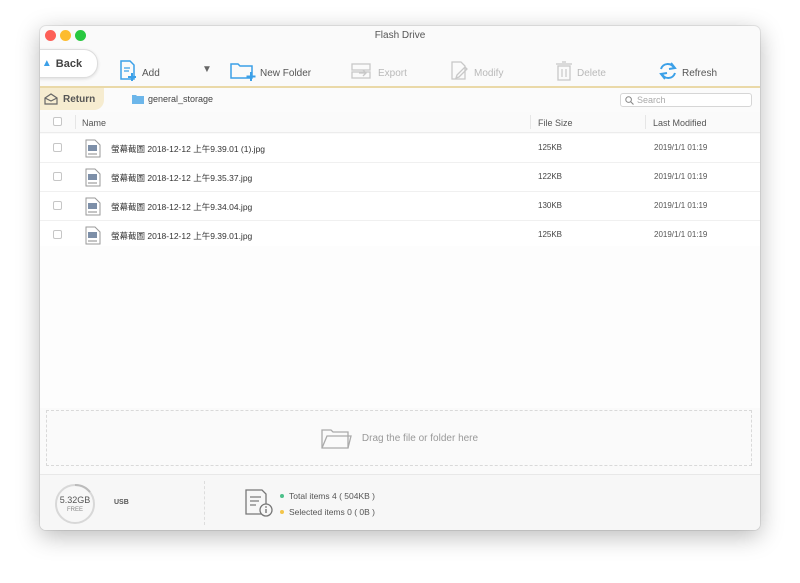 This screenshot has width=800, height=583. What do you see at coordinates (361, 71) in the screenshot?
I see `export-icon` at bounding box center [361, 71].